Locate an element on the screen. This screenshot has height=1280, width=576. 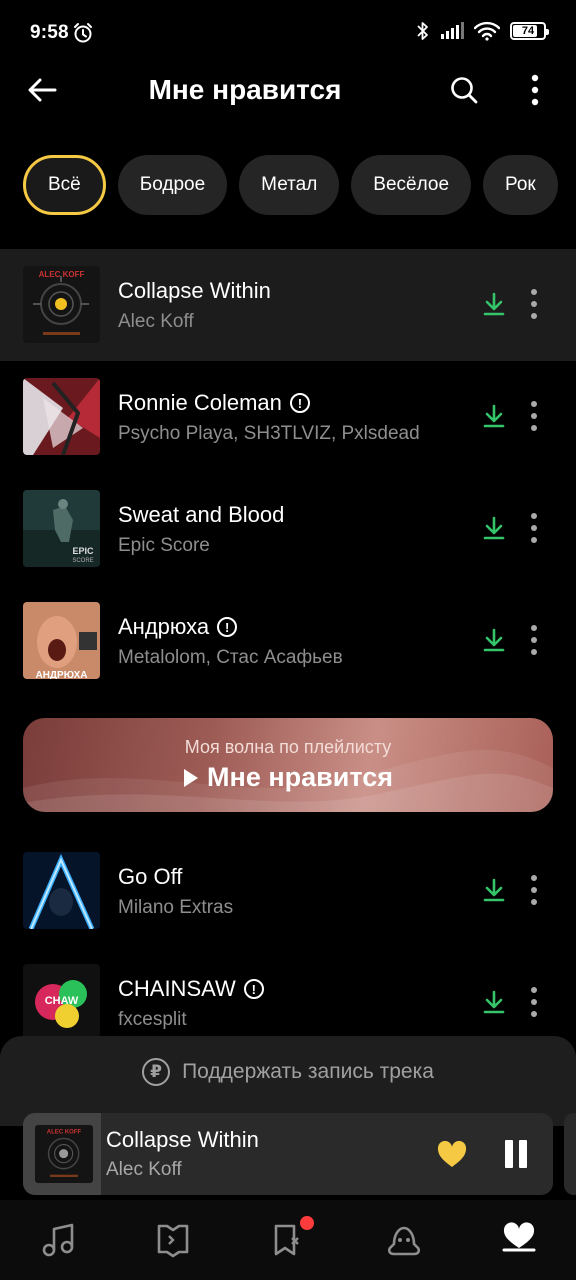
search-button is located at coordinates (464, 90).